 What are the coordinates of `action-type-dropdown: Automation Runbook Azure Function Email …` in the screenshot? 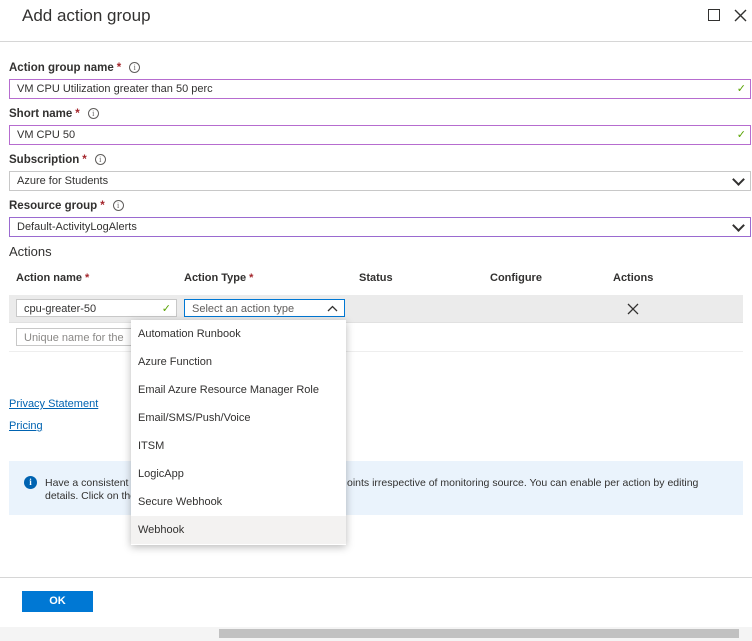 It's located at (238, 432).